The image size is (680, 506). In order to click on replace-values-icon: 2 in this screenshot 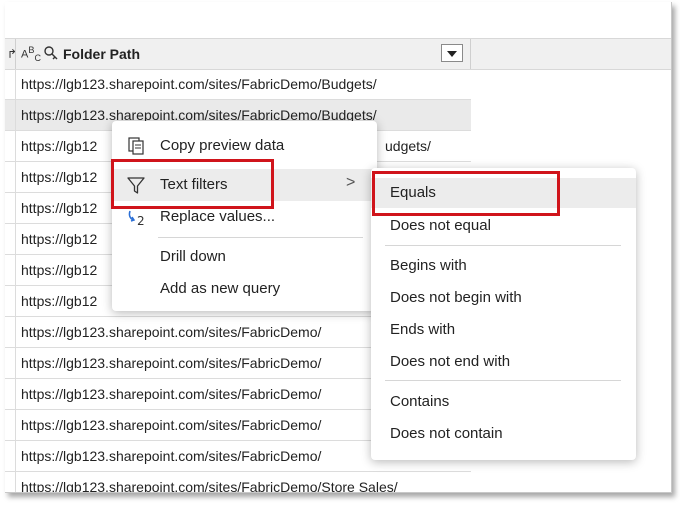, I will do `click(136, 218)`.